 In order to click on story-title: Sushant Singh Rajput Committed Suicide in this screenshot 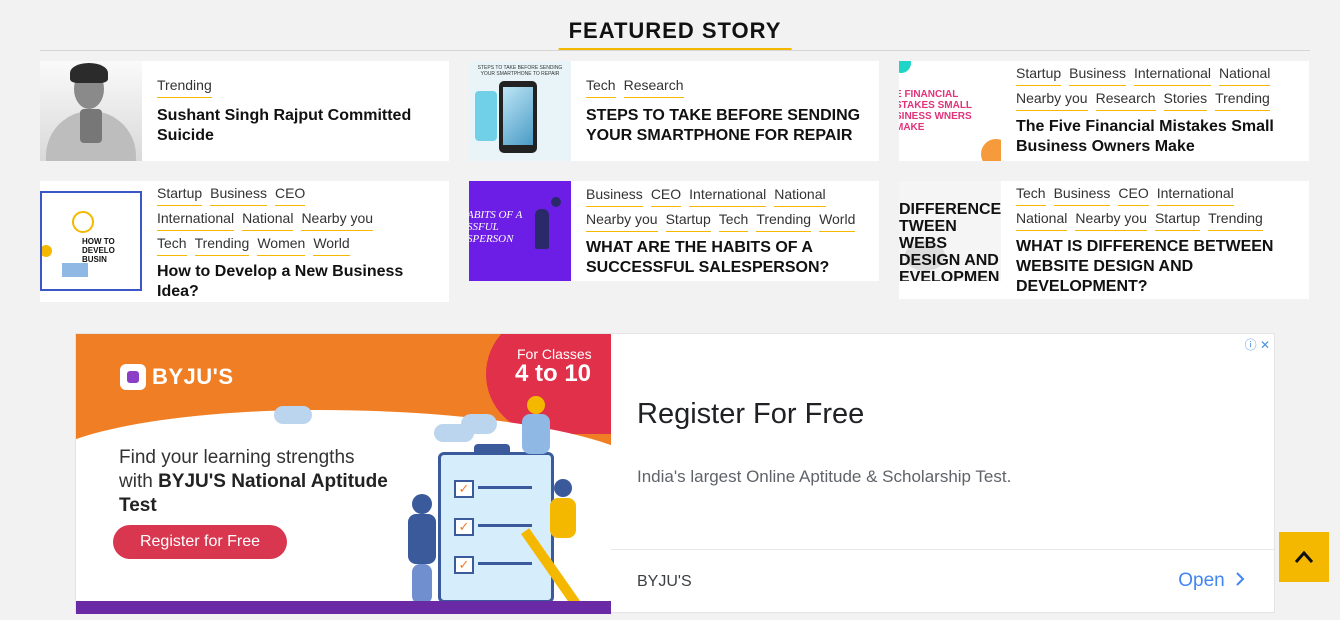, I will do `click(296, 126)`.